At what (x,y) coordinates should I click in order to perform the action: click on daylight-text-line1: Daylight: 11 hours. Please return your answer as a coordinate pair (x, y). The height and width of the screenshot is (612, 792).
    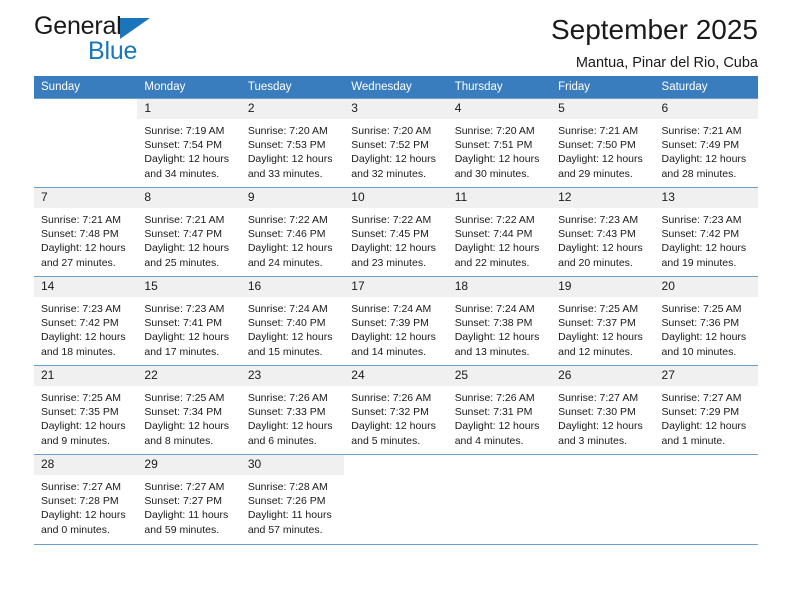
    Looking at the image, I should click on (186, 515).